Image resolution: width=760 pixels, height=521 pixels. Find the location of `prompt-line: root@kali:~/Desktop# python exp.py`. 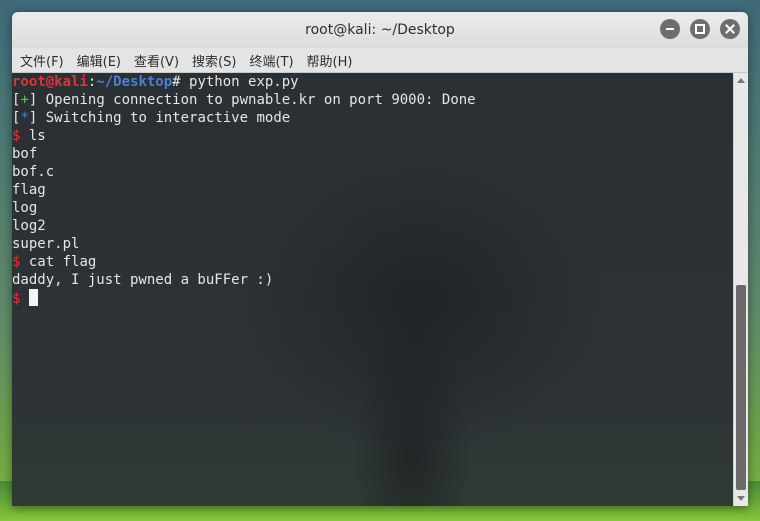

prompt-line: root@kali:~/Desktop# python exp.py is located at coordinates (373, 82).